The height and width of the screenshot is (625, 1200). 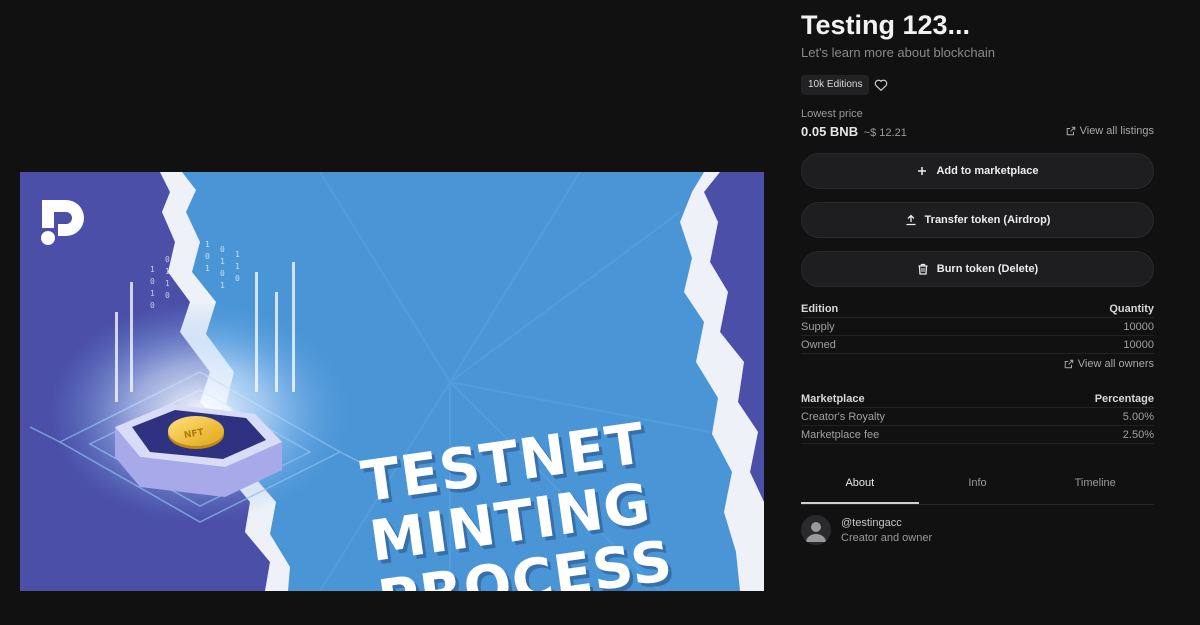 What do you see at coordinates (922, 171) in the screenshot?
I see `plus-icon` at bounding box center [922, 171].